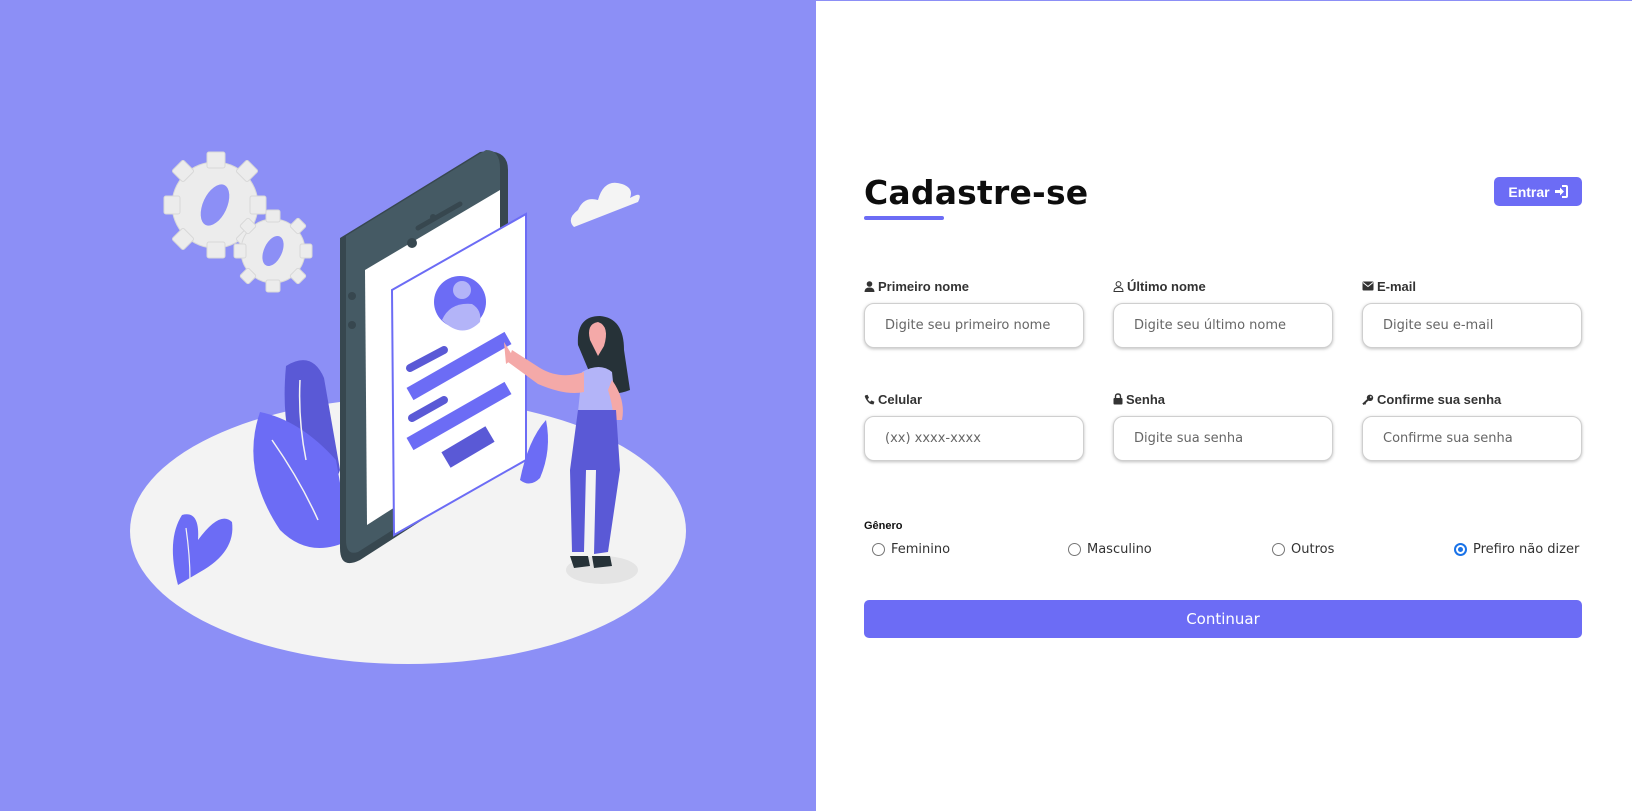  I want to click on gender-option-label: Masculino, so click(1119, 549).